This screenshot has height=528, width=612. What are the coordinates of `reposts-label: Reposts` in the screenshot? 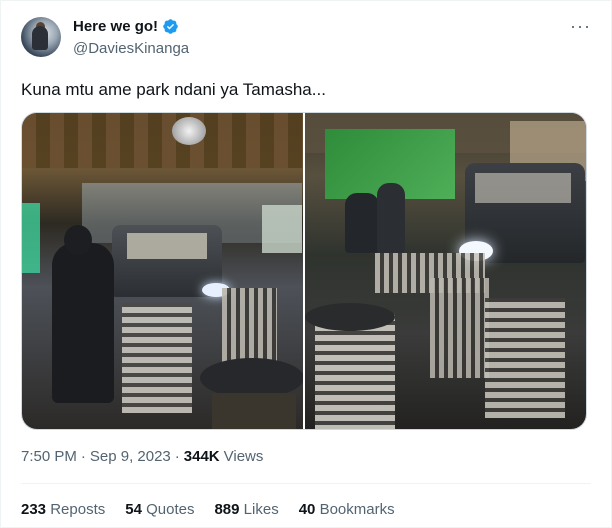 It's located at (78, 509).